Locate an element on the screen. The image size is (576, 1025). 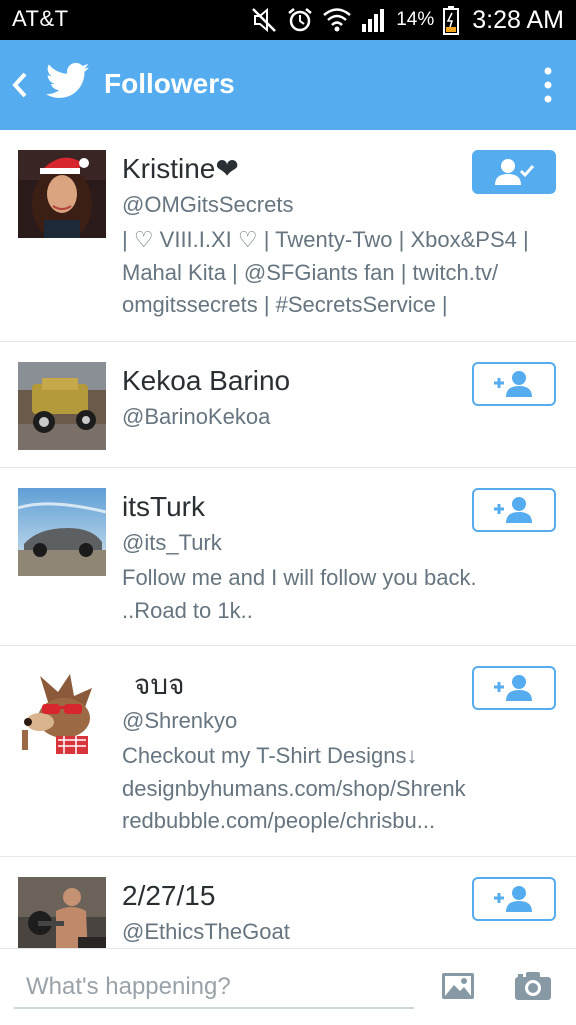
following-check-icon is located at coordinates (515, 172).